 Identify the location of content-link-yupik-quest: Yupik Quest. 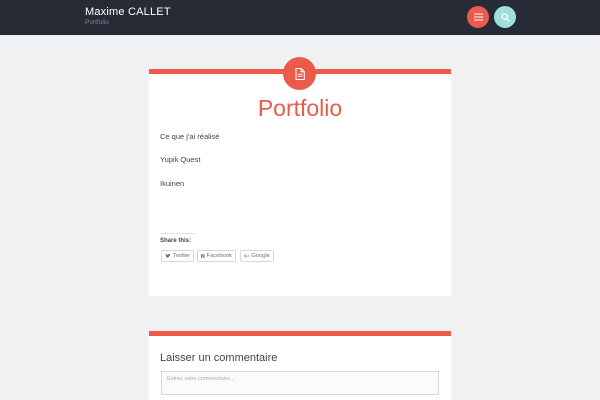
(180, 159).